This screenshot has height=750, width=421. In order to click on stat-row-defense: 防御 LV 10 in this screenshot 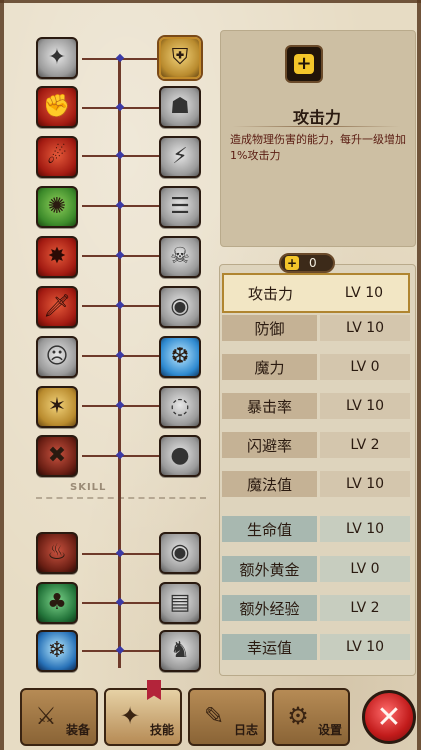, I will do `click(316, 328)`.